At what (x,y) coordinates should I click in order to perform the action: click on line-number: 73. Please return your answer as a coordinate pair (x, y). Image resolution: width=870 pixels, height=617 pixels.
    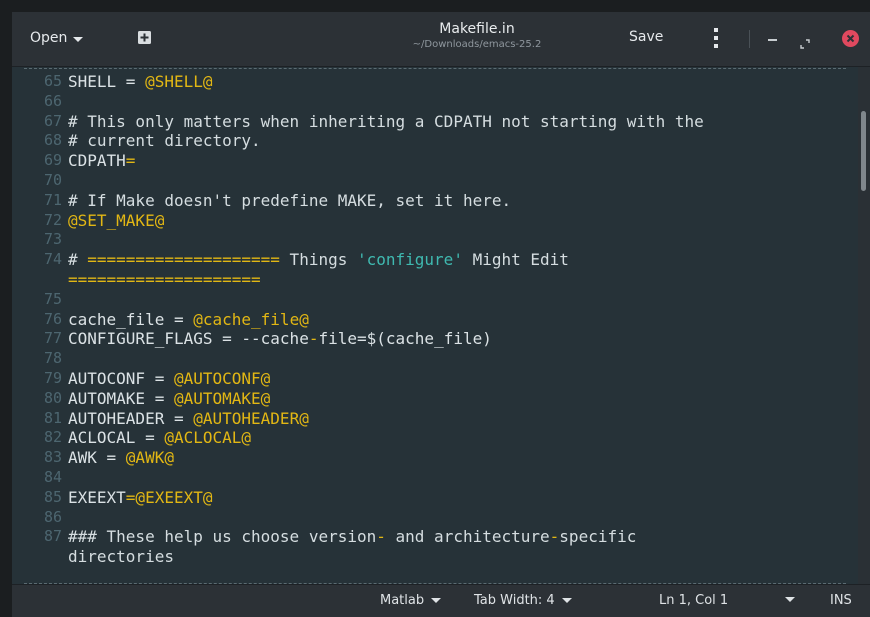
    Looking at the image, I should click on (52, 239).